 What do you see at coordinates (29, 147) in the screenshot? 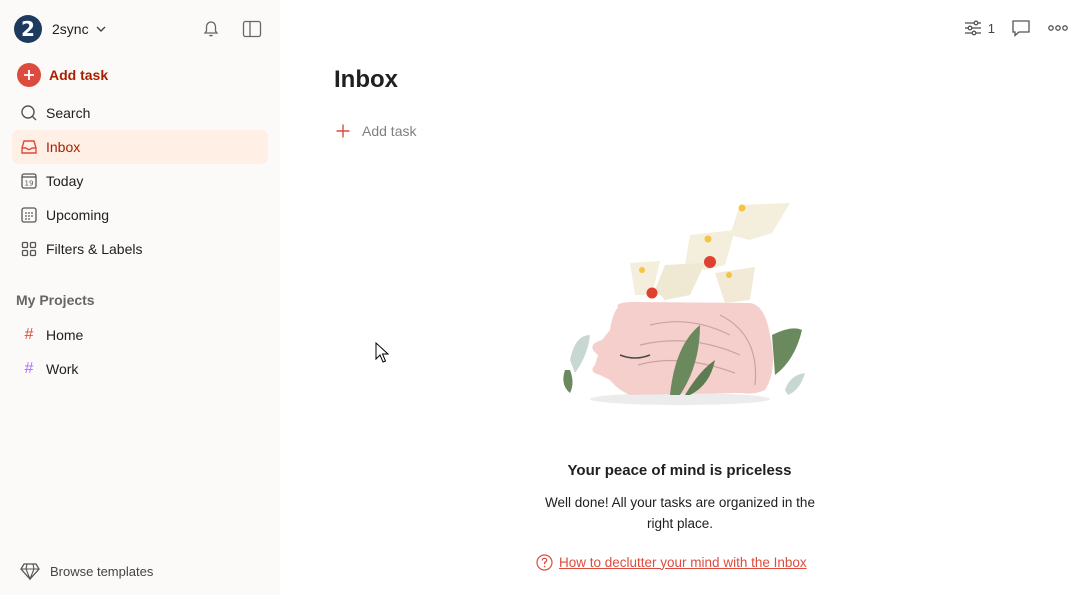
I see `inbox-icon` at bounding box center [29, 147].